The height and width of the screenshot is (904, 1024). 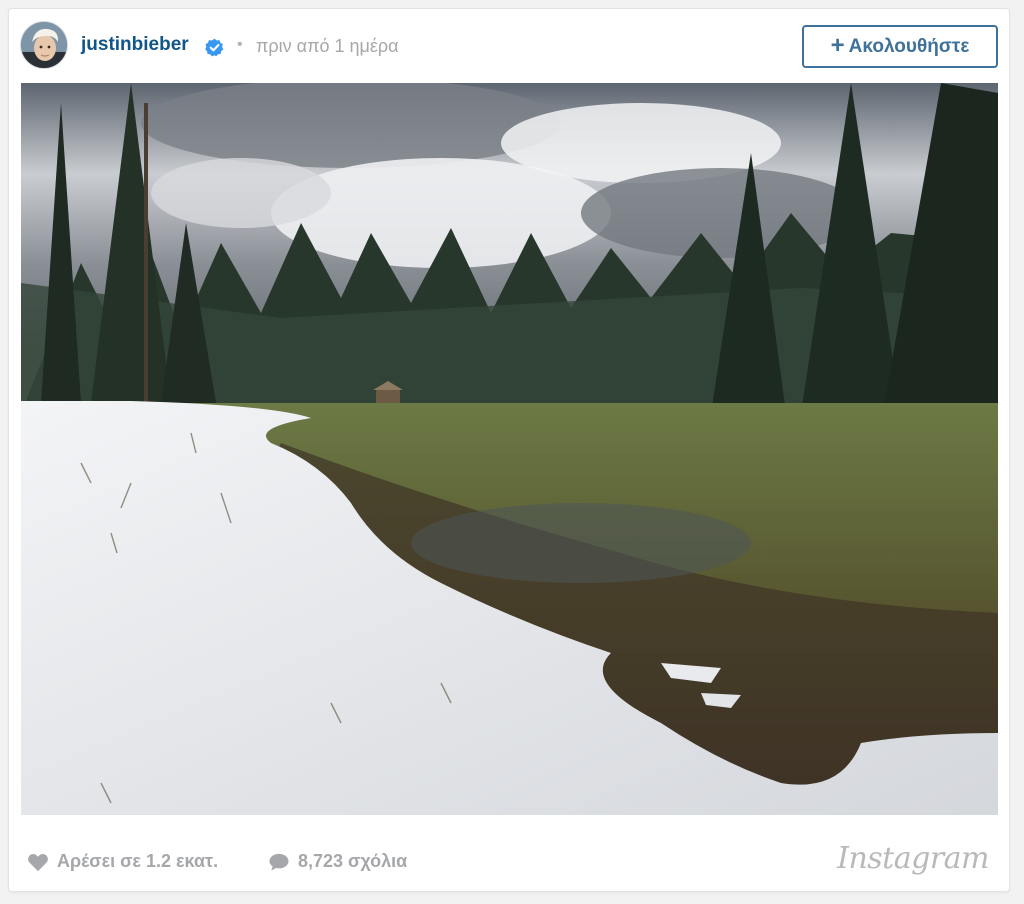 What do you see at coordinates (38, 862) in the screenshot?
I see `heart-icon` at bounding box center [38, 862].